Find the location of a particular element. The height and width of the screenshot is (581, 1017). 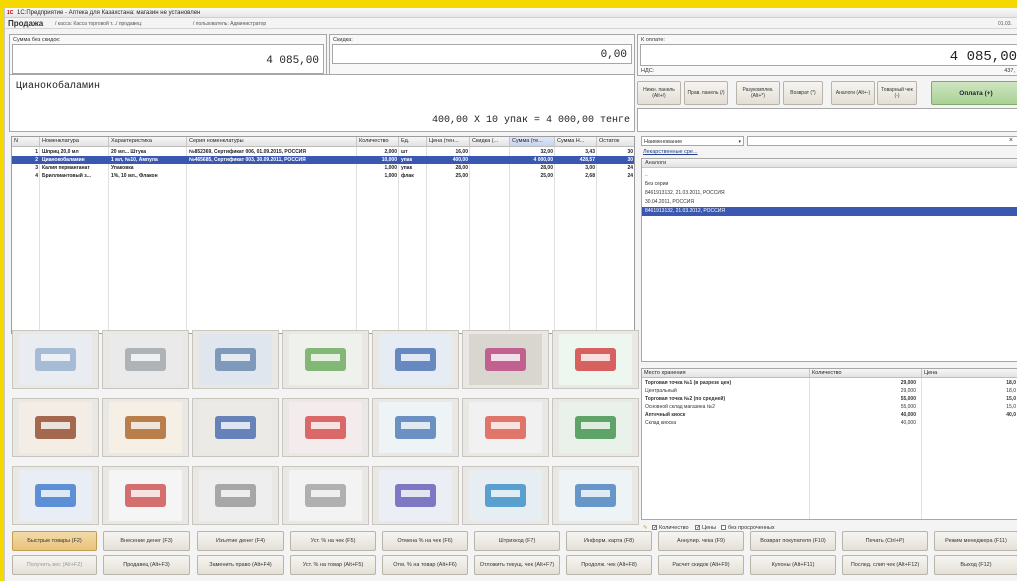

list-item: .. is located at coordinates (829, 175).